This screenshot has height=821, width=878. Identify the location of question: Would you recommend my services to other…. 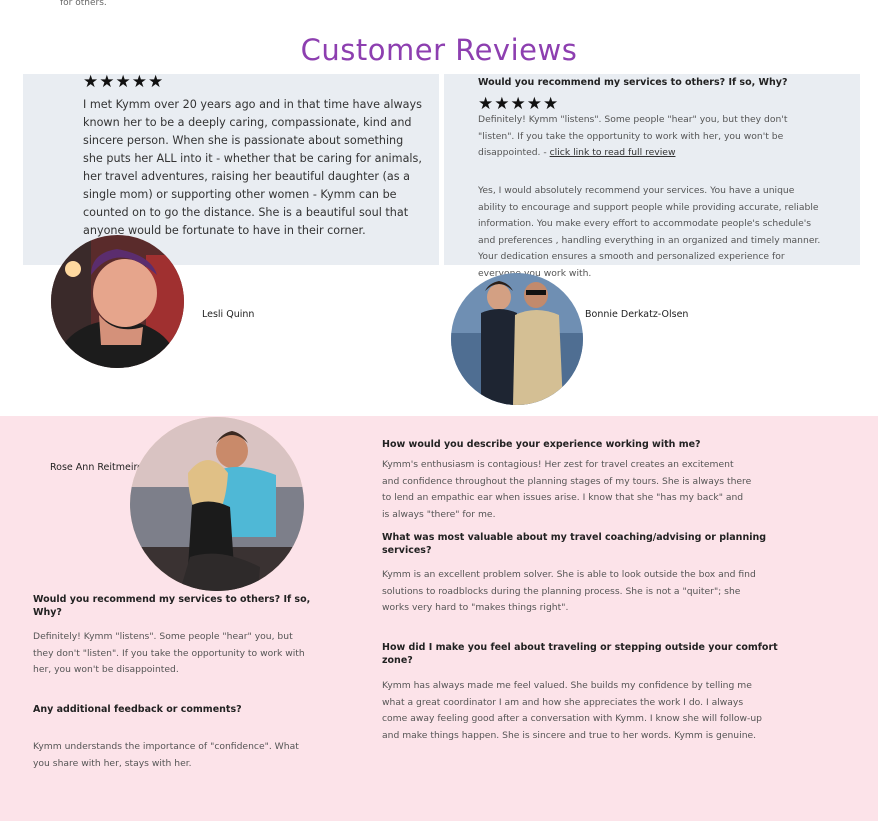
(172, 606).